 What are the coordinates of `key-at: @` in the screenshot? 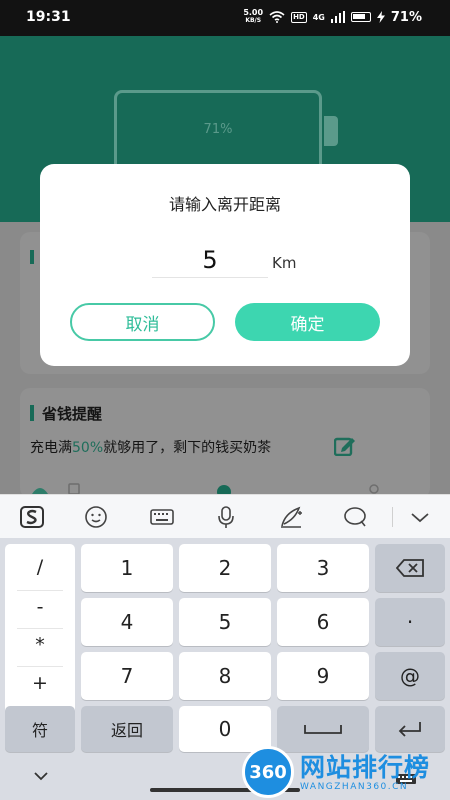 It's located at (410, 676).